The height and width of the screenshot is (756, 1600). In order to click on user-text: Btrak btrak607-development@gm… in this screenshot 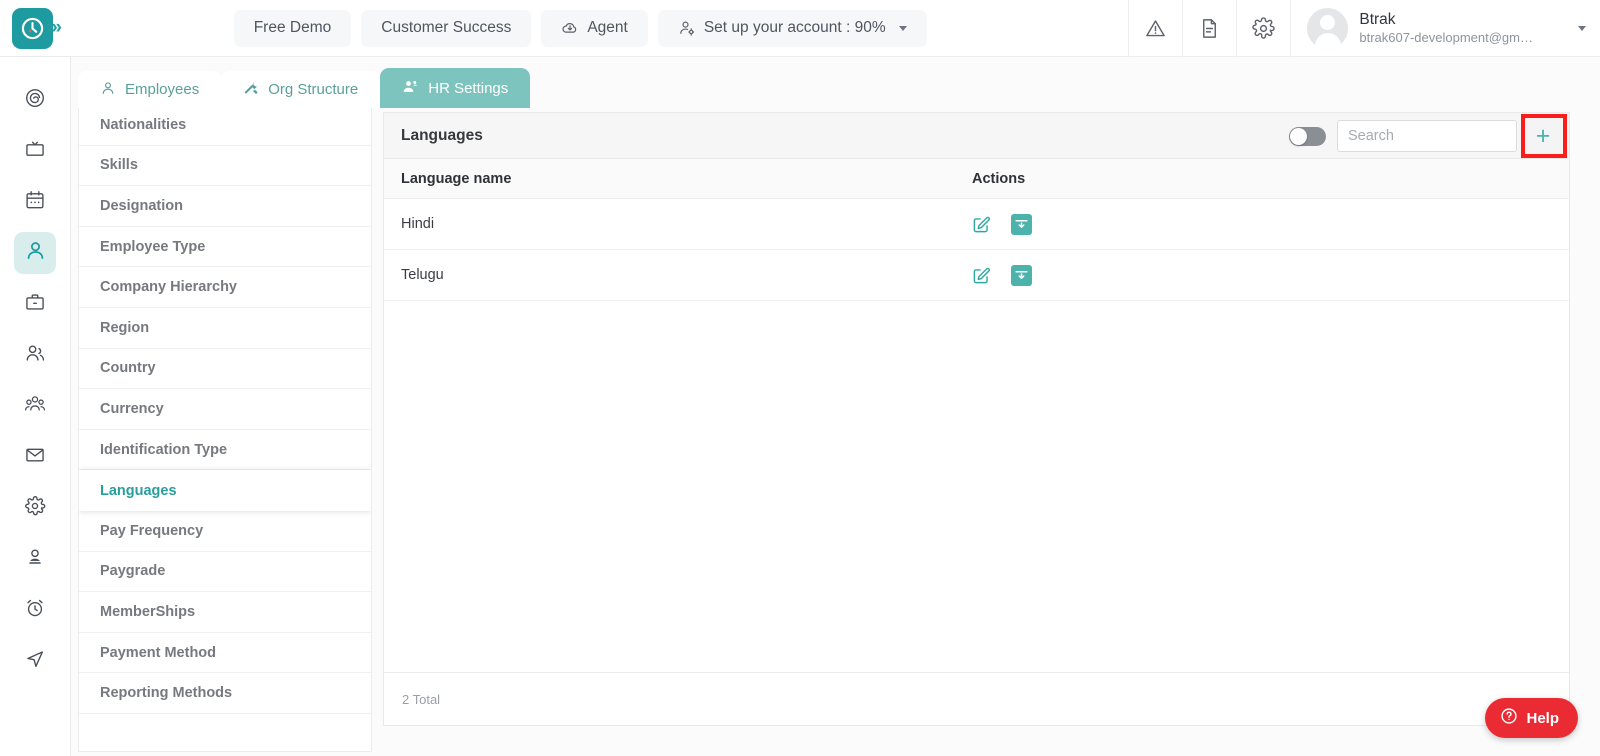, I will do `click(1446, 28)`.